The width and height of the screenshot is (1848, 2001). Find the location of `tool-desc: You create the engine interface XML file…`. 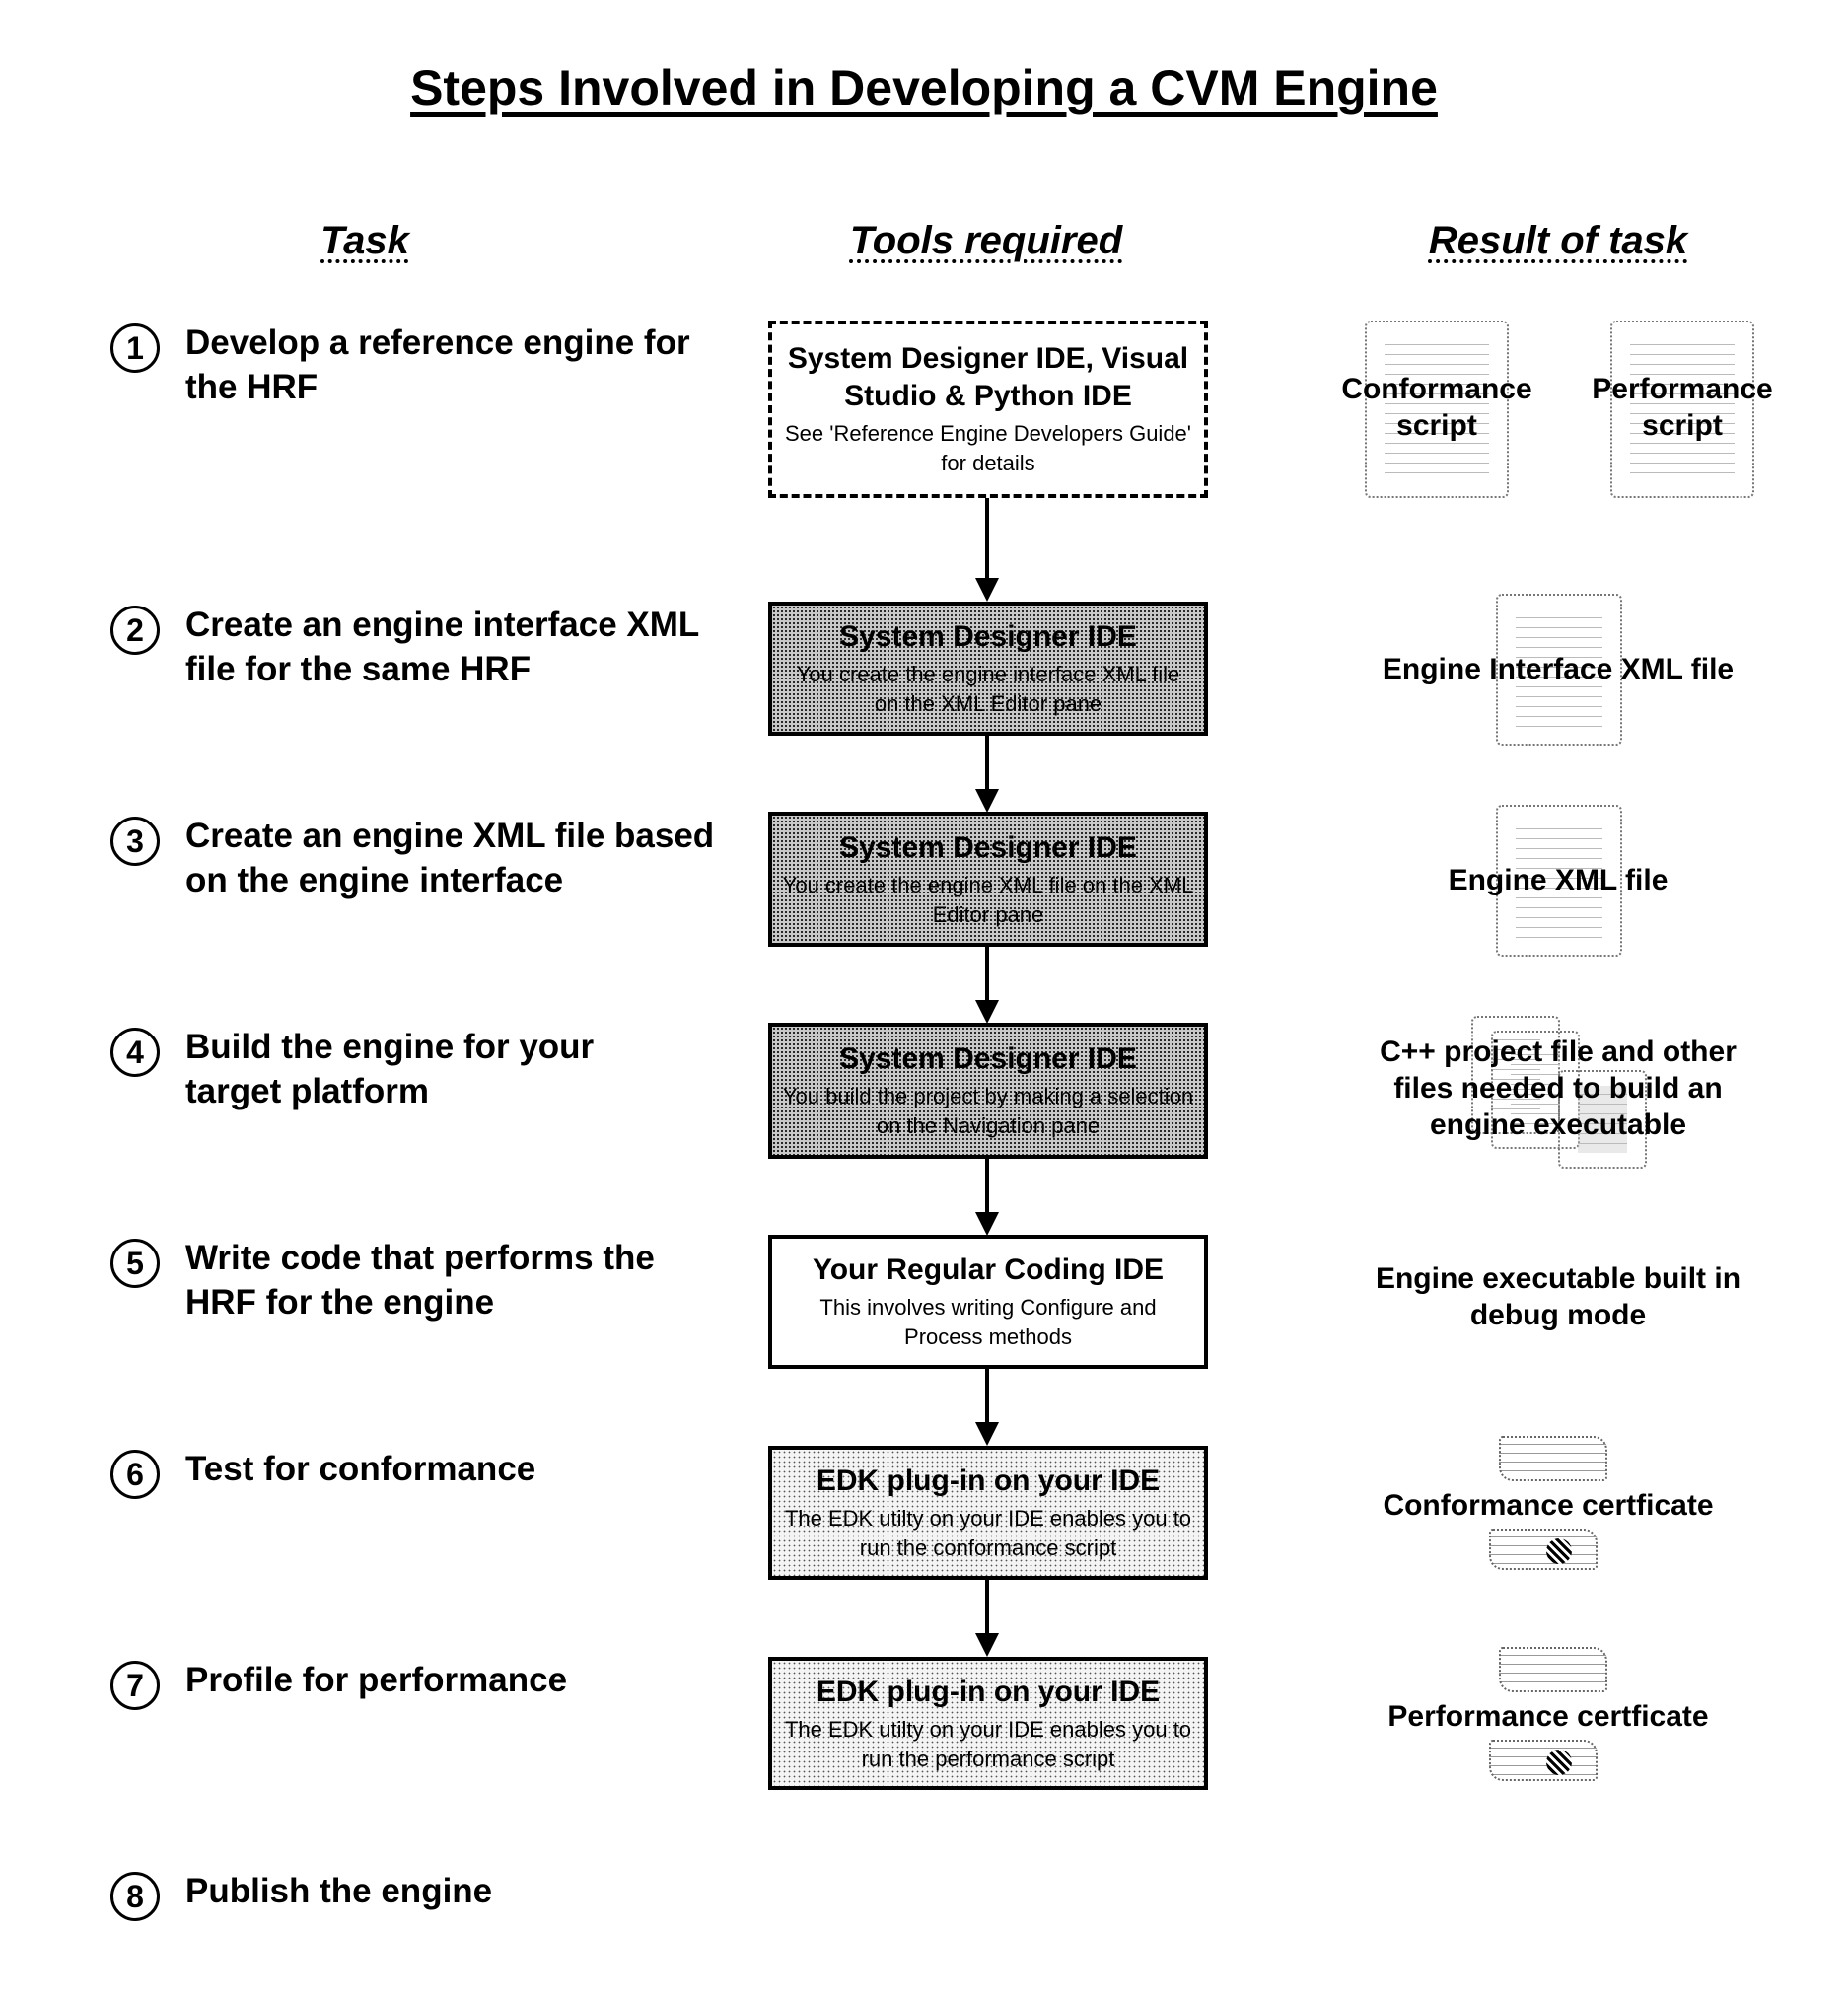

tool-desc: You create the engine interface XML file… is located at coordinates (988, 689).